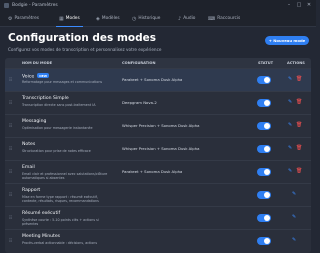 This screenshot has width=320, height=253. I want to click on gear-icon: ⚙, so click(10, 18).